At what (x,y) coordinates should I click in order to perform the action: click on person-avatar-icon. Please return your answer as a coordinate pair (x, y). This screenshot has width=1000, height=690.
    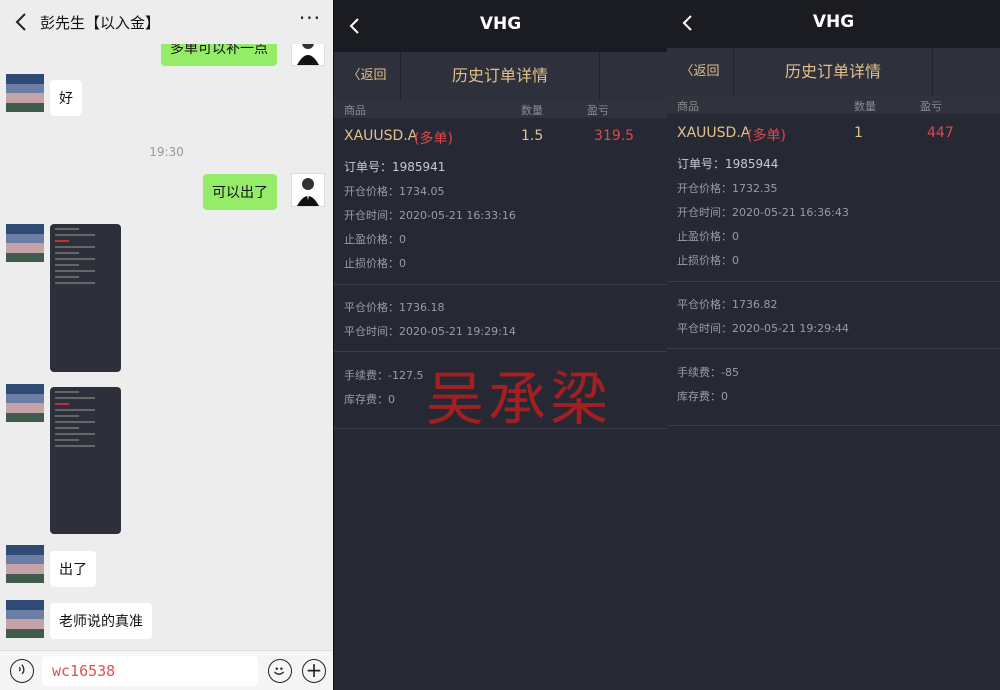
    Looking at the image, I should click on (308, 192).